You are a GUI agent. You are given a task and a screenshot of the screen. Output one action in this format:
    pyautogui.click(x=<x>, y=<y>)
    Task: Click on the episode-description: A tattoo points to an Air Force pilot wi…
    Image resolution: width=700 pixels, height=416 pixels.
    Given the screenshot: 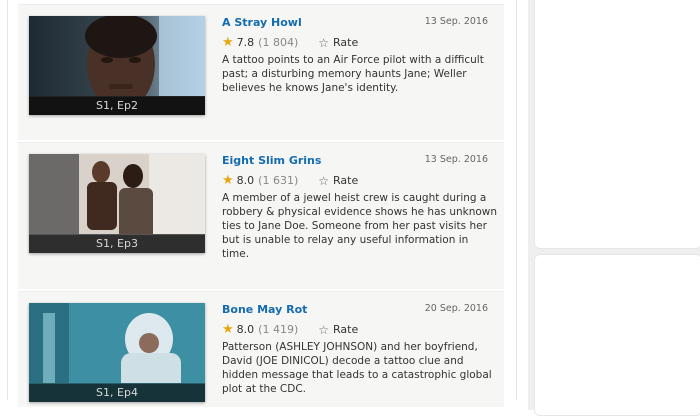 What is the action you would take?
    pyautogui.click(x=353, y=74)
    